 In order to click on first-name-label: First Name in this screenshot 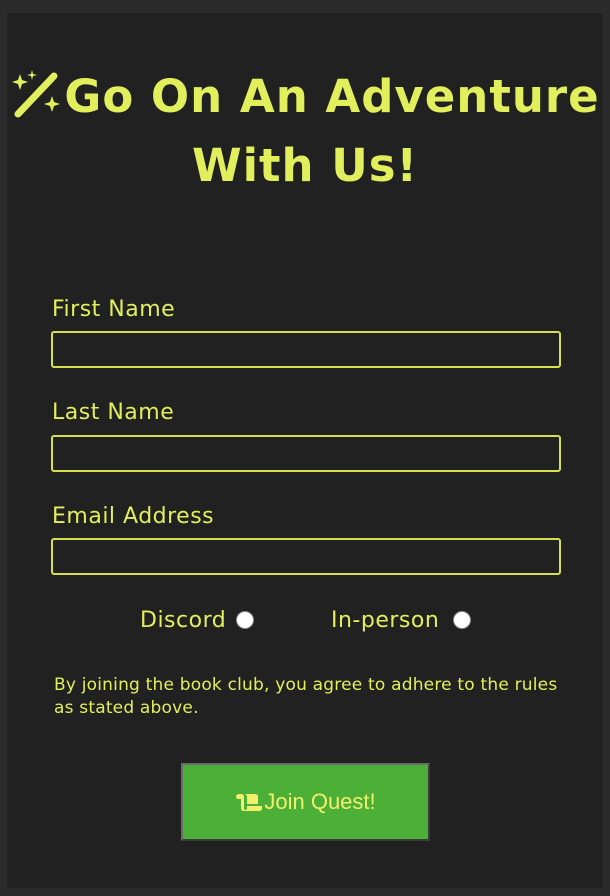, I will do `click(114, 309)`.